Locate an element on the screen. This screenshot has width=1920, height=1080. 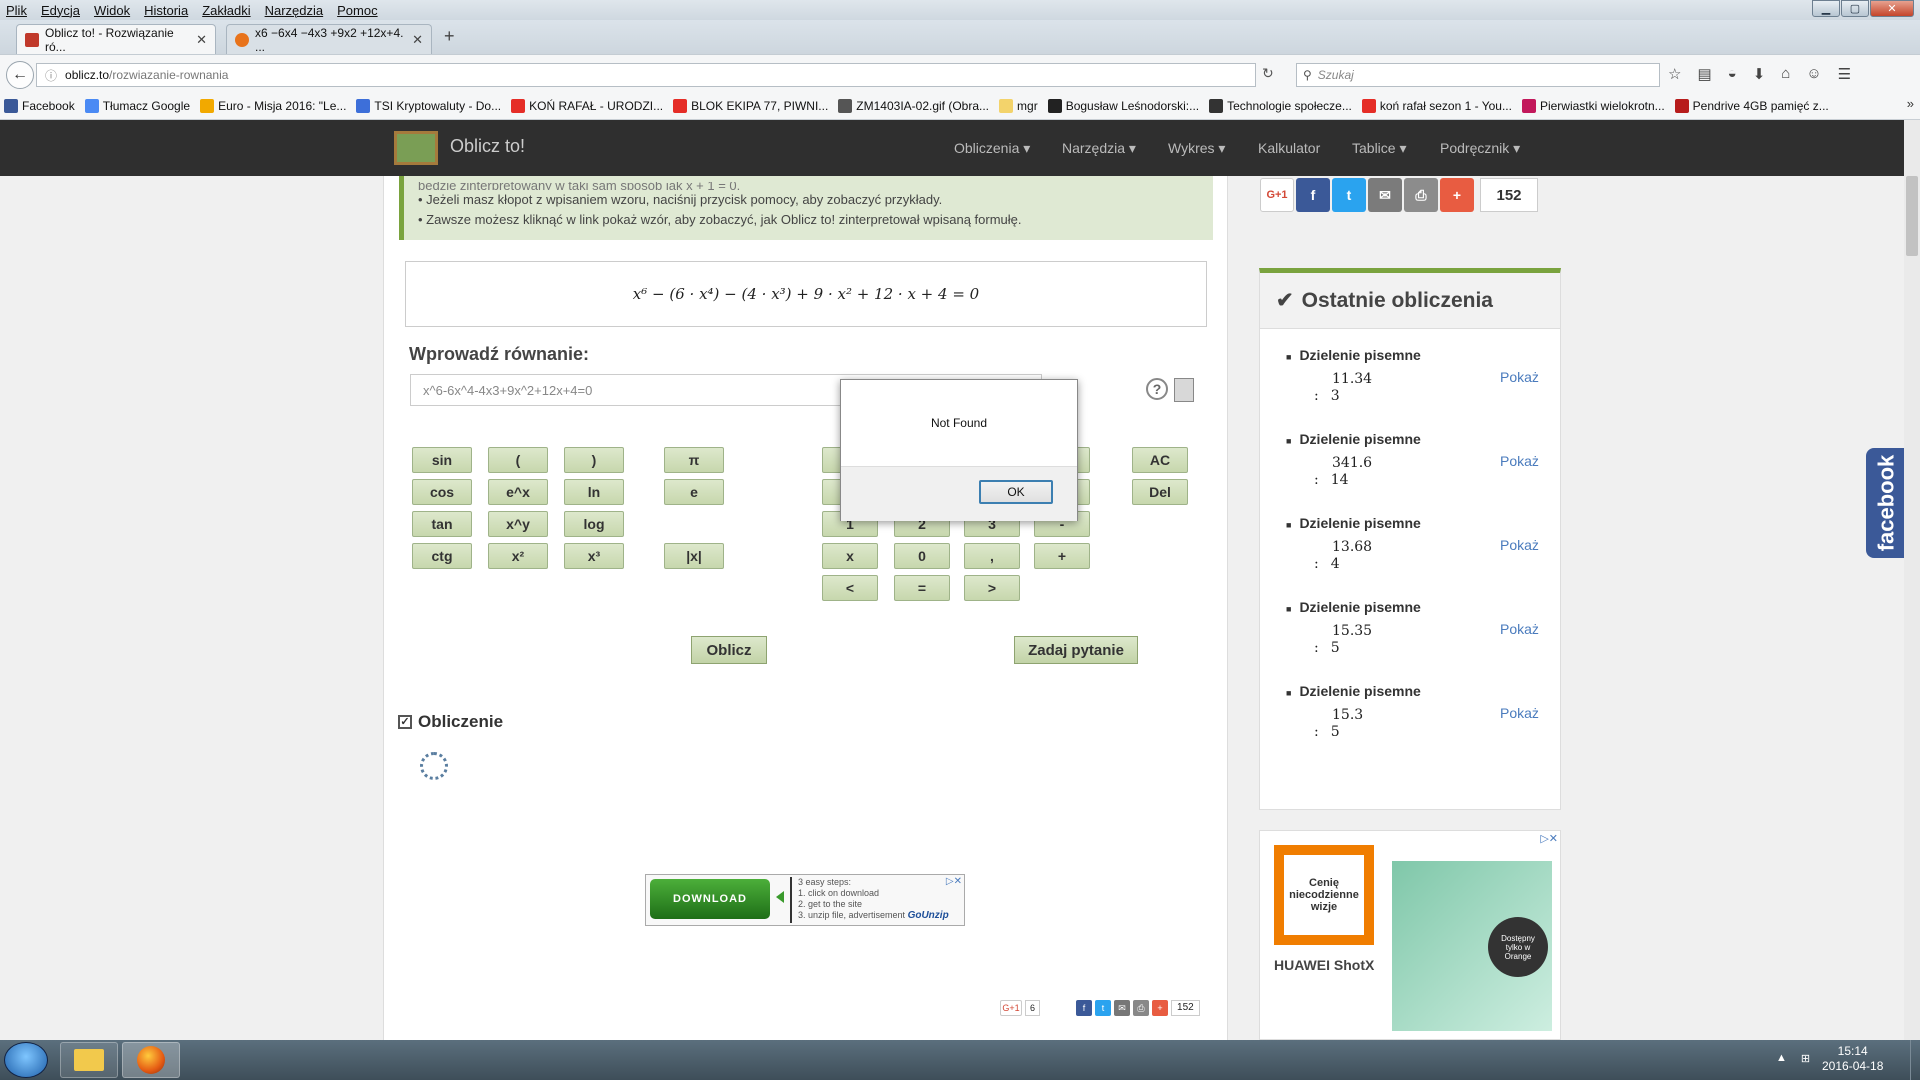
site-name: Oblicz to! is located at coordinates (487, 146).